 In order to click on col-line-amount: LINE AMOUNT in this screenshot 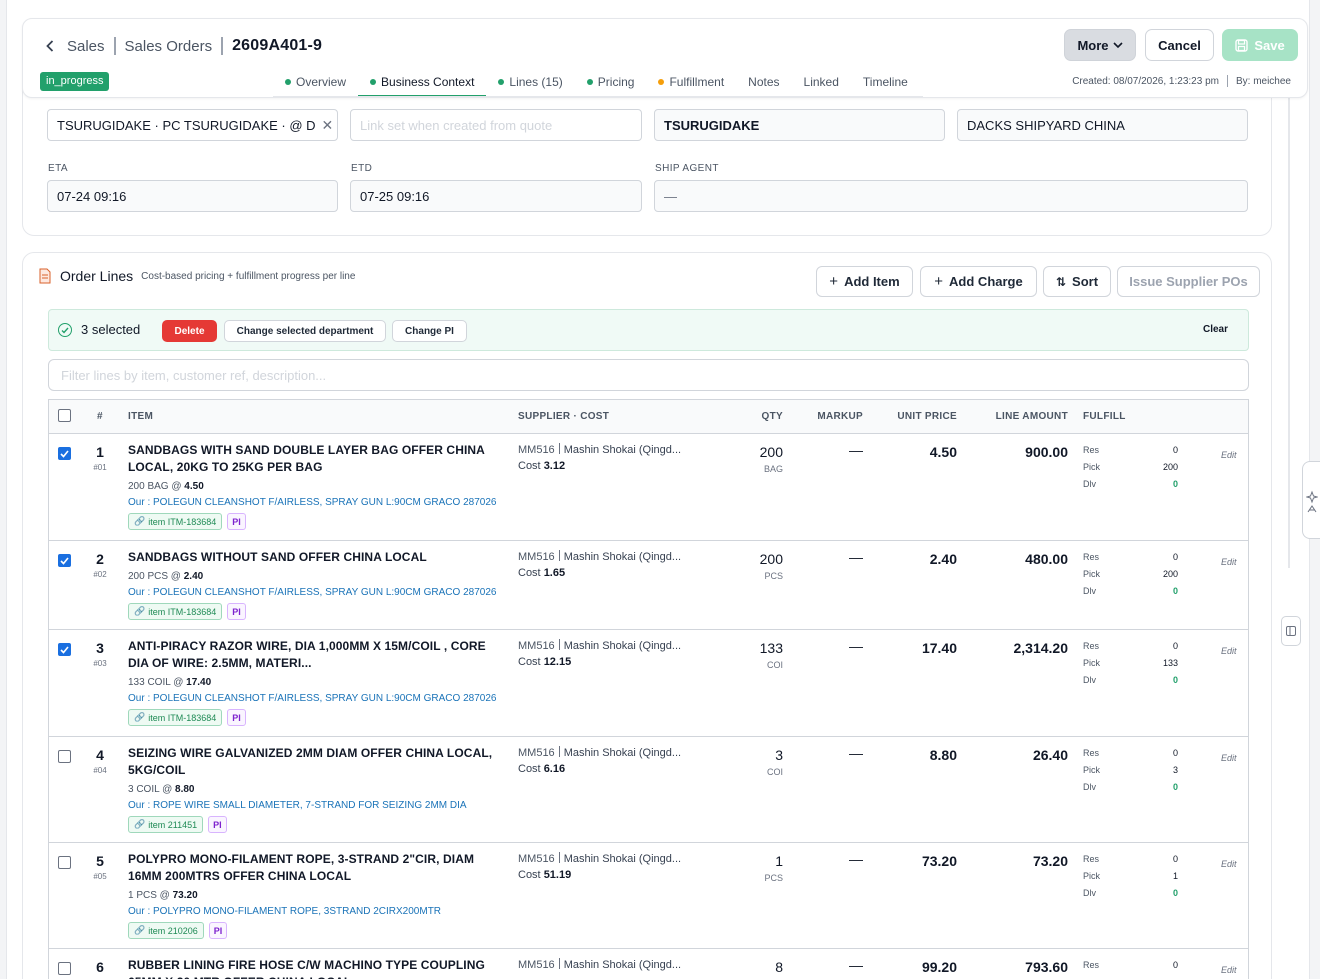, I will do `click(1023, 416)`.